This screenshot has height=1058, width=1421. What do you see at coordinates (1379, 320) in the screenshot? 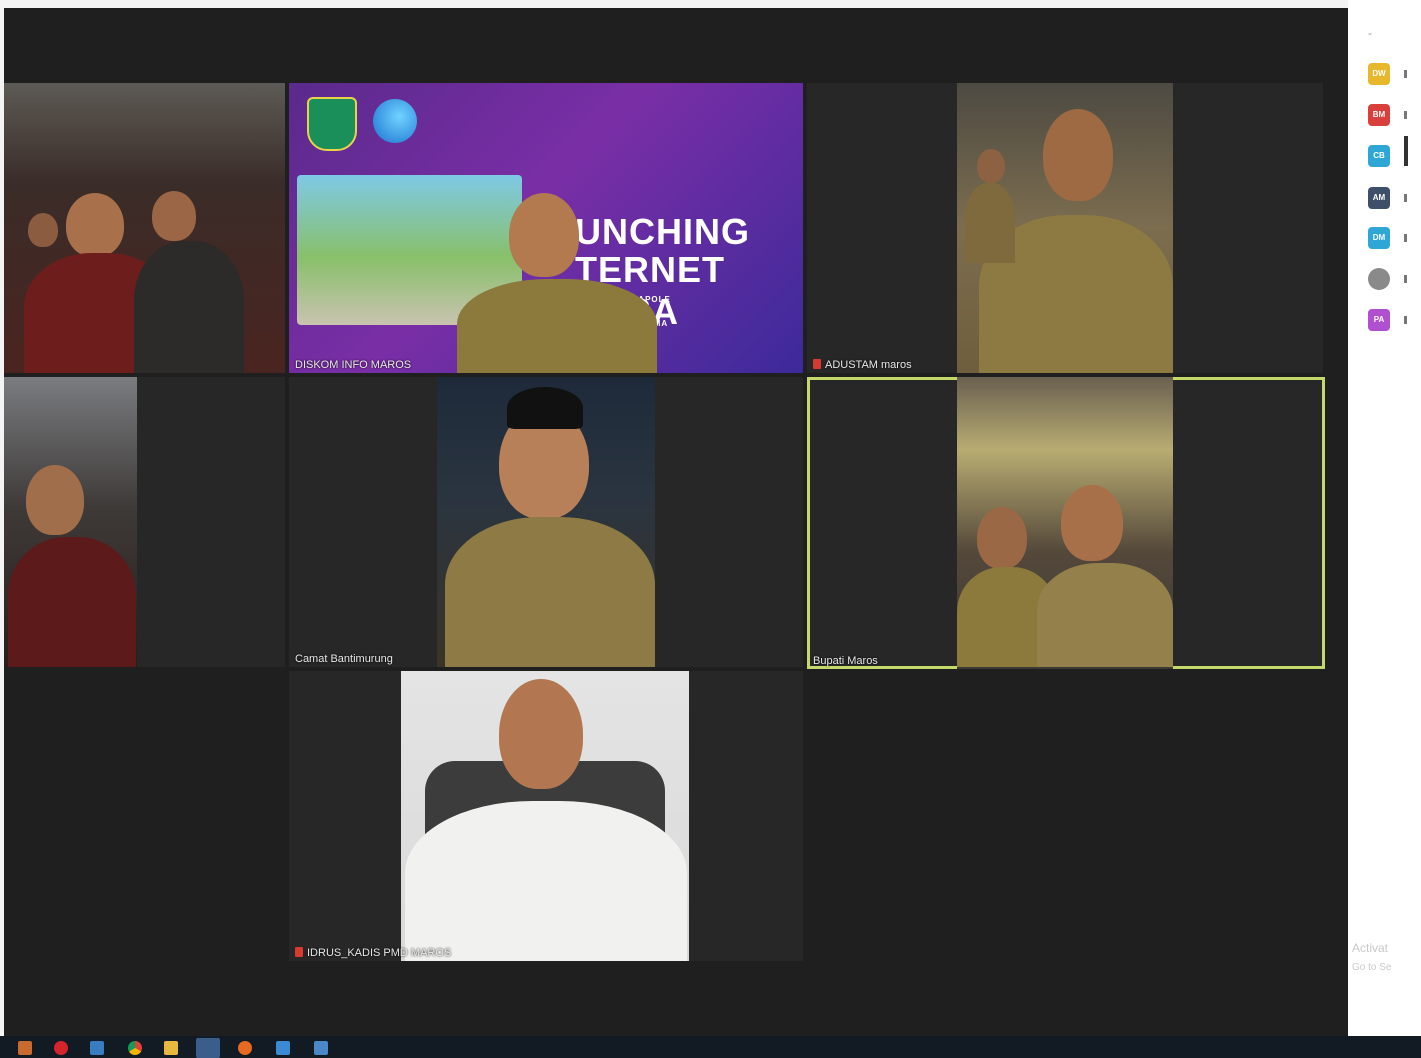
I see `participant-avatar: PA` at bounding box center [1379, 320].